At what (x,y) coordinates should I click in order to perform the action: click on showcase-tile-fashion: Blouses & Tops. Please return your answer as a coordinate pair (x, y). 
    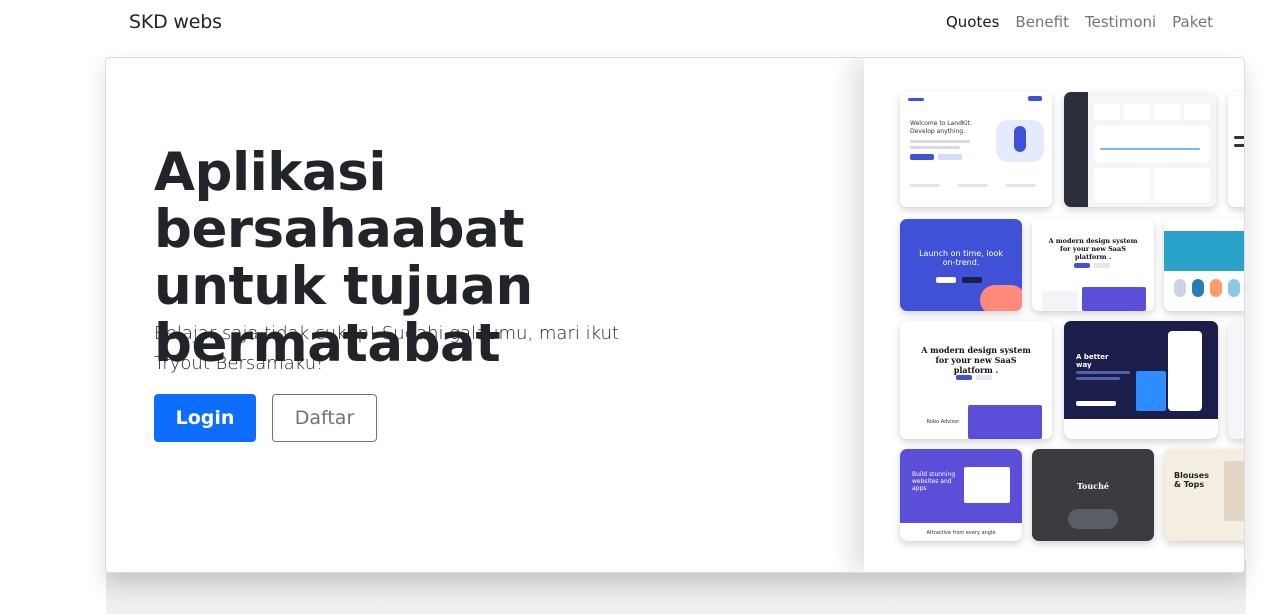
    Looking at the image, I should click on (1204, 495).